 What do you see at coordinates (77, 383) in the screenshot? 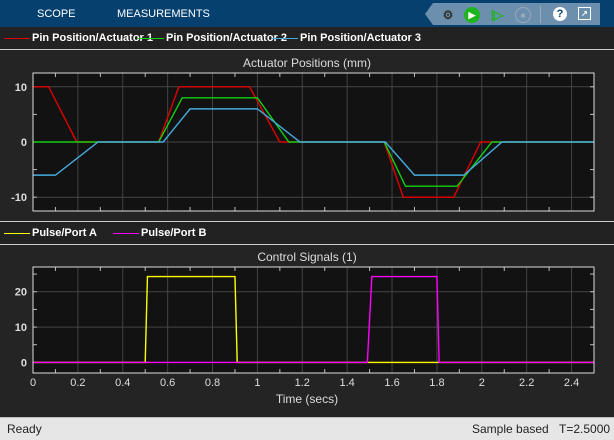
I see `x-tick-label: 0.2` at bounding box center [77, 383].